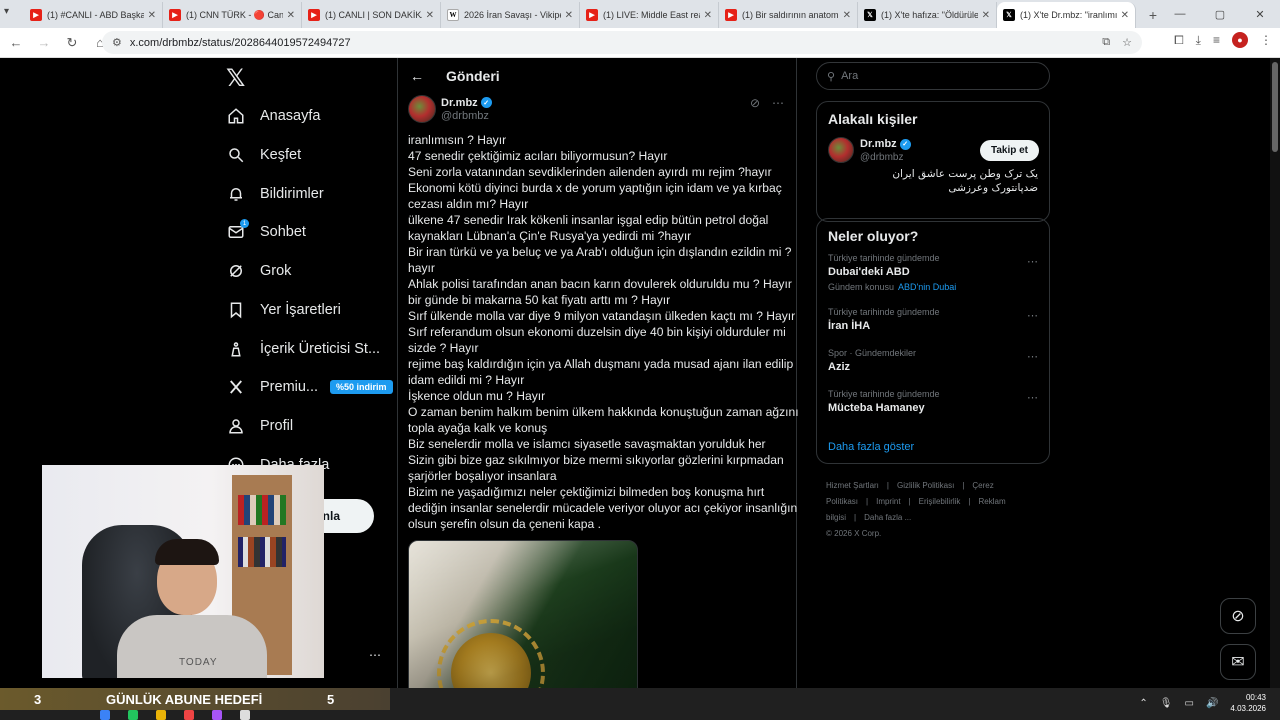 The width and height of the screenshot is (1280, 720). What do you see at coordinates (1189, 703) in the screenshot?
I see `display-icon: ▭` at bounding box center [1189, 703].